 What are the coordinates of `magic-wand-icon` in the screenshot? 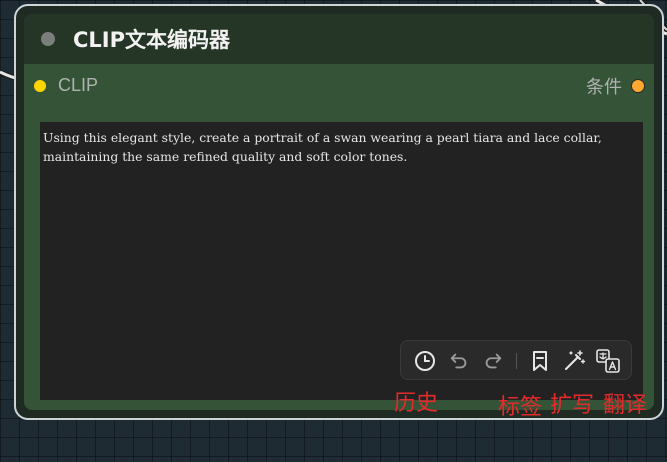 It's located at (575, 360).